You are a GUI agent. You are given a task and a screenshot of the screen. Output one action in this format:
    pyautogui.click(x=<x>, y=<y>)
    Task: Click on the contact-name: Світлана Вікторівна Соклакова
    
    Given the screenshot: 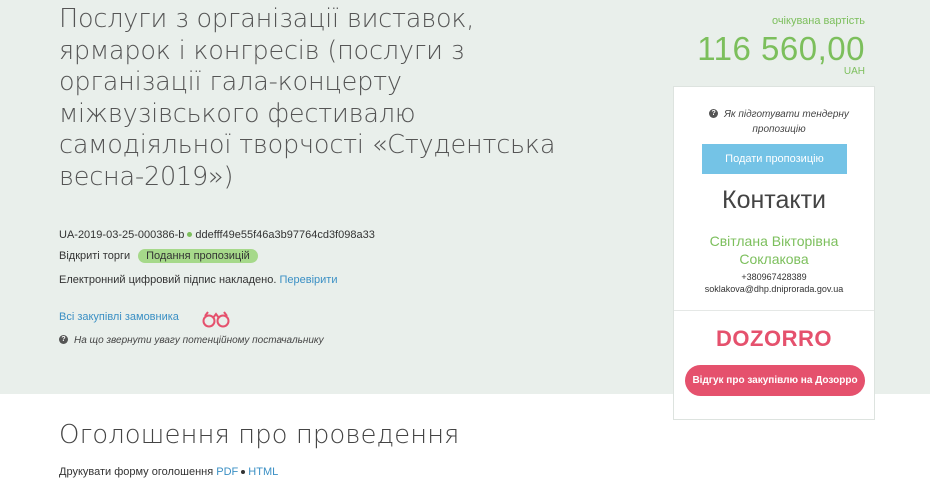 What is the action you would take?
    pyautogui.click(x=774, y=250)
    